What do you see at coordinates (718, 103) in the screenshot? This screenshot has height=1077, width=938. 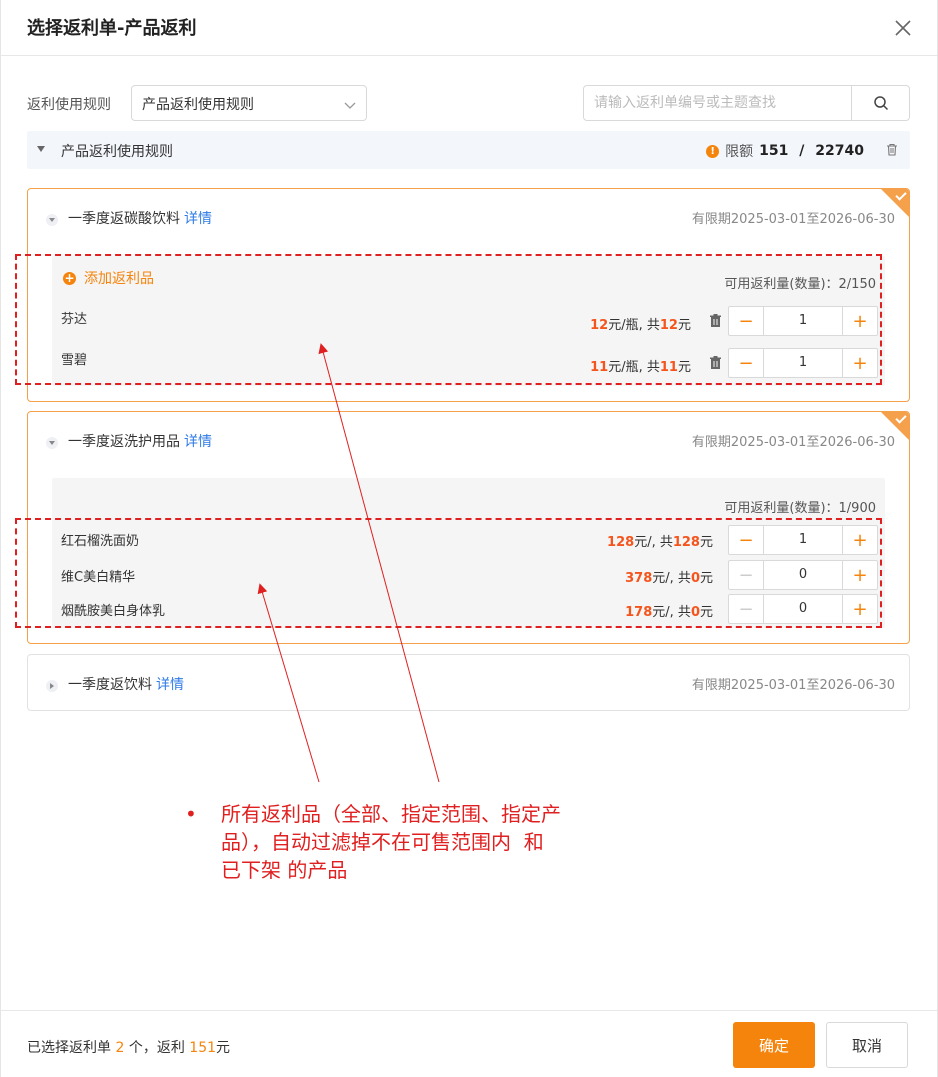 I see `search-input` at bounding box center [718, 103].